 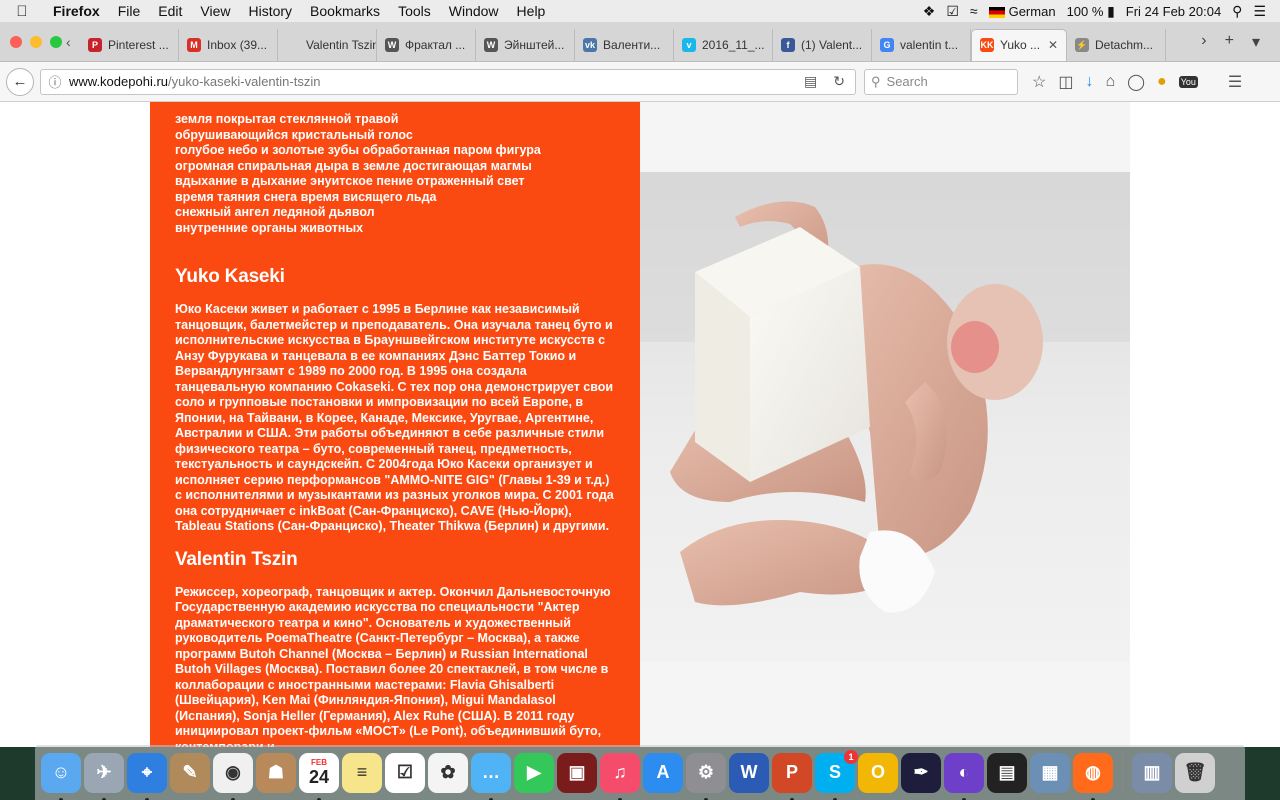 I want to click on zoom-window-button, so click(x=56, y=41).